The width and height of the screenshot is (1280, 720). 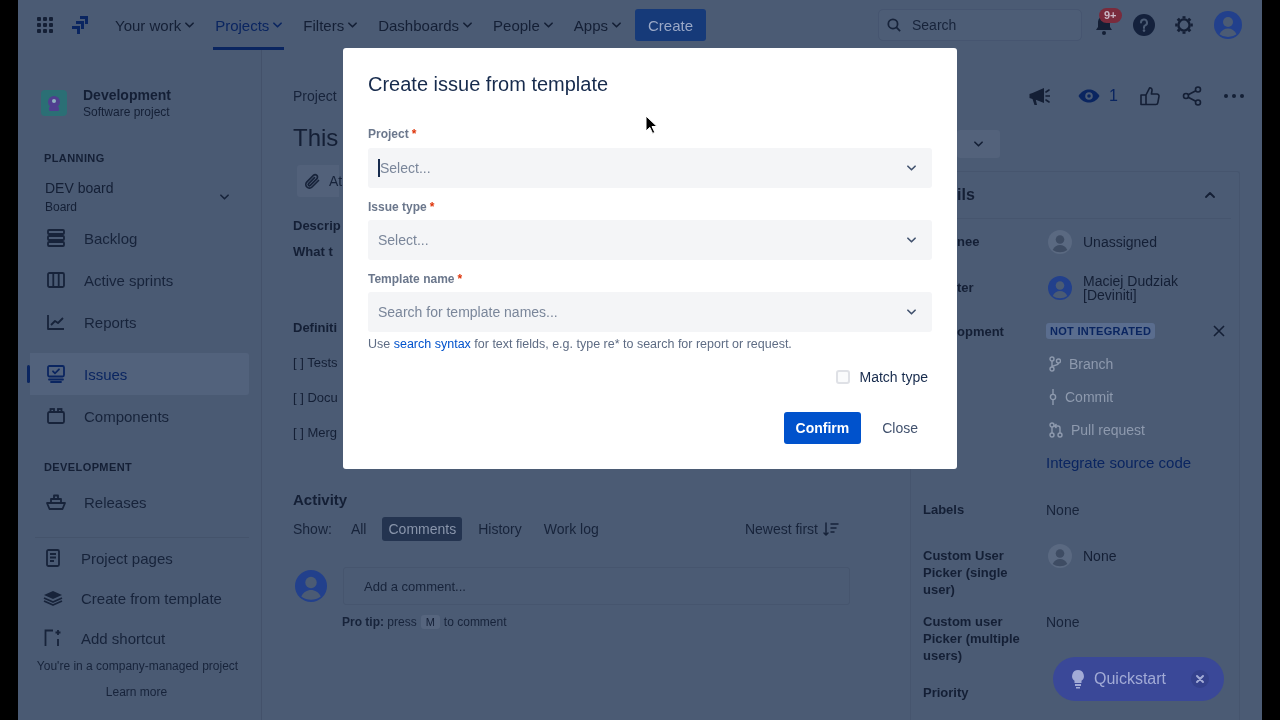 What do you see at coordinates (900, 428) in the screenshot?
I see `close-button: Close` at bounding box center [900, 428].